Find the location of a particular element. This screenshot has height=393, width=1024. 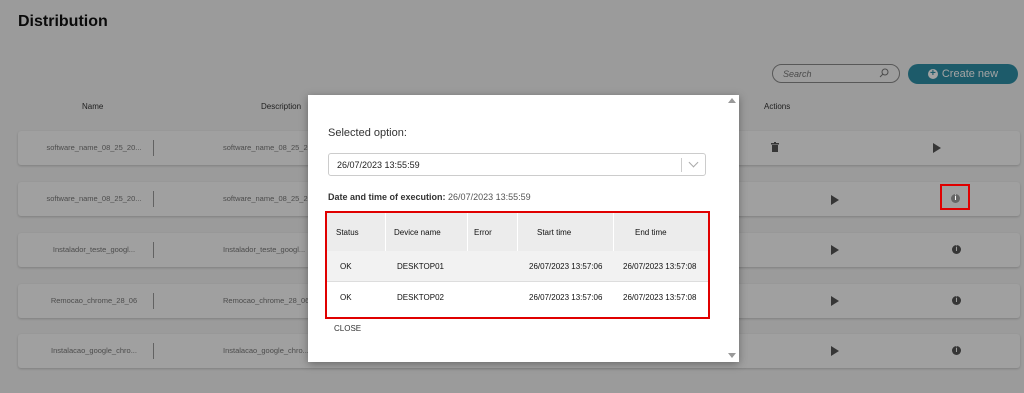

scroll-up-arrow is located at coordinates (732, 100).